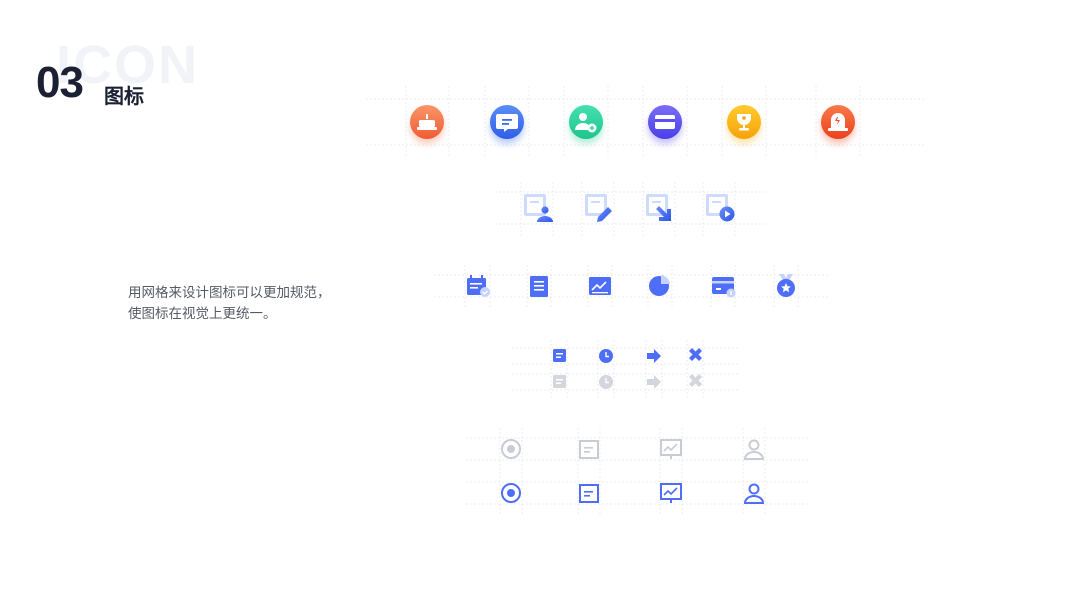 This screenshot has width=1067, height=600. What do you see at coordinates (538, 208) in the screenshot?
I see `document-user-icon` at bounding box center [538, 208].